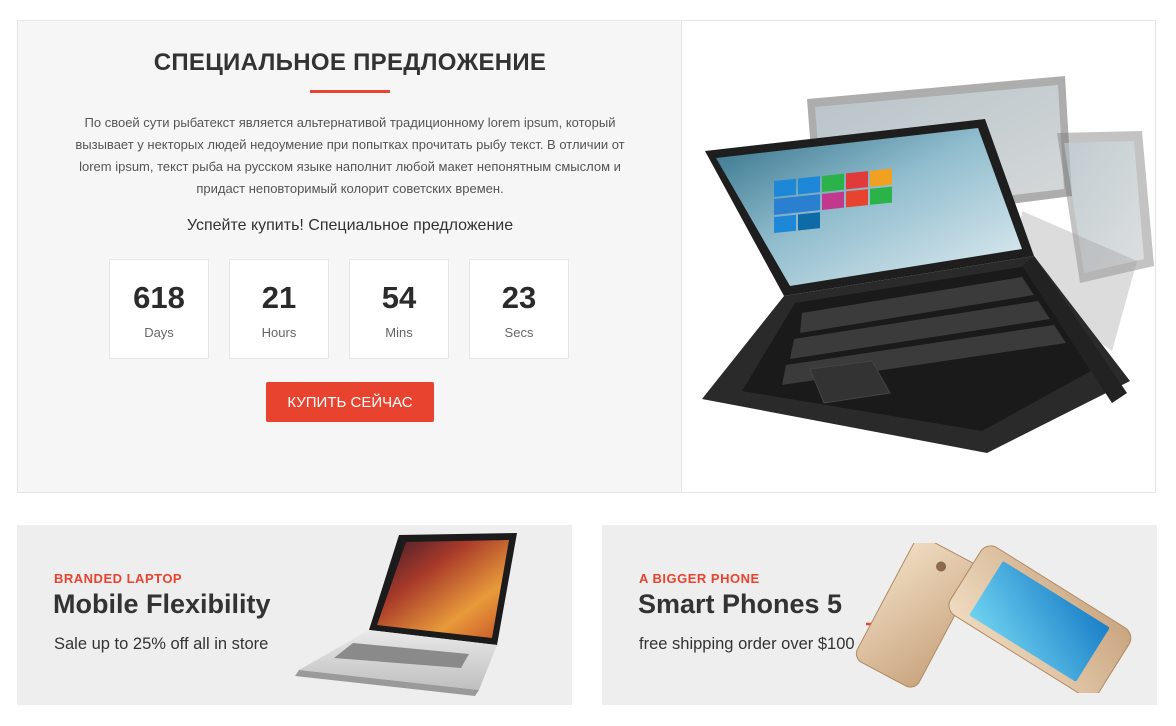 Image resolution: width=1176 pixels, height=726 pixels. What do you see at coordinates (159, 297) in the screenshot?
I see `countdown-value: 618` at bounding box center [159, 297].